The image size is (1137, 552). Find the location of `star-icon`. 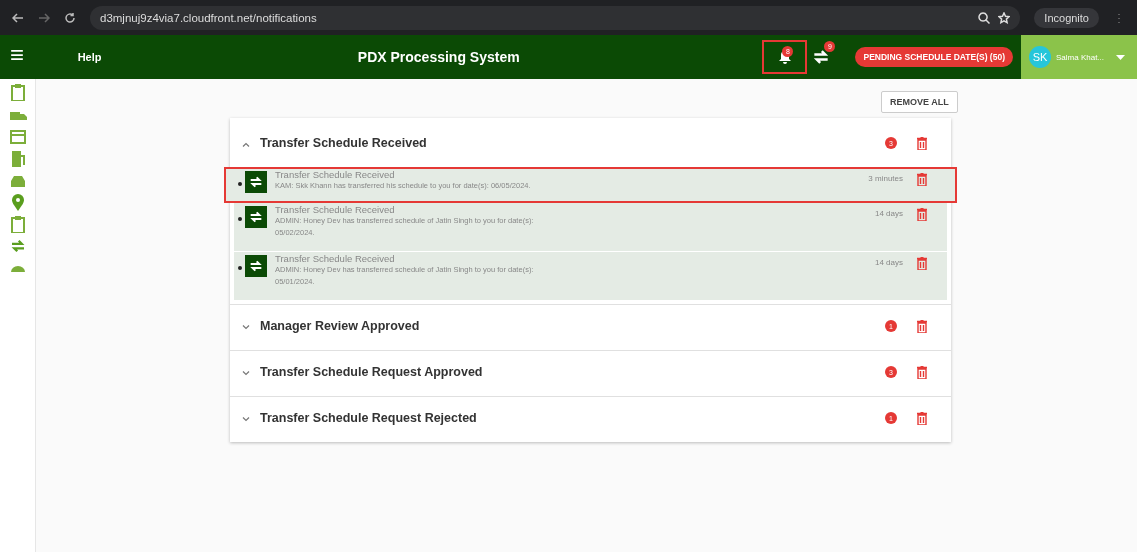

star-icon is located at coordinates (1004, 17).